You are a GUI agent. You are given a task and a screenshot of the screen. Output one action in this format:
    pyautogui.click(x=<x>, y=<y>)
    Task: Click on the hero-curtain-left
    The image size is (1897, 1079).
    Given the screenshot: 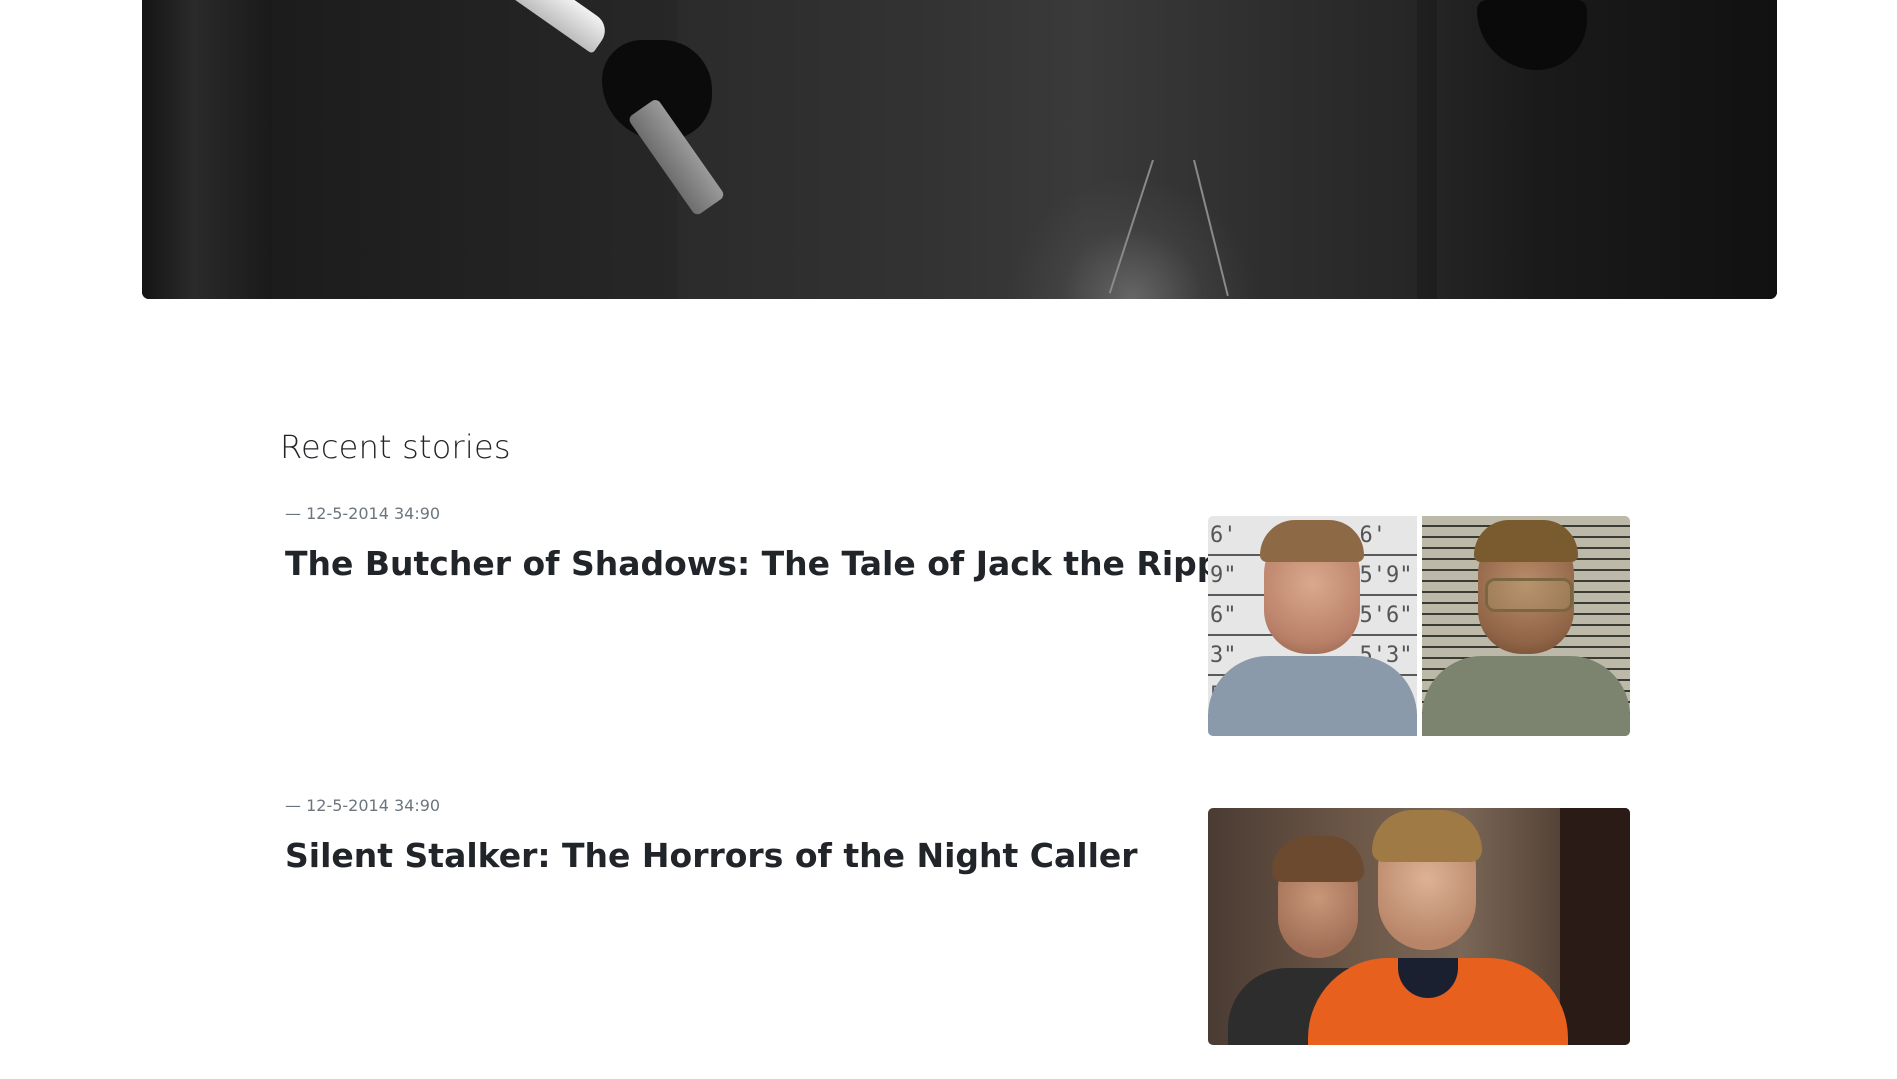 What is the action you would take?
    pyautogui.click(x=207, y=149)
    